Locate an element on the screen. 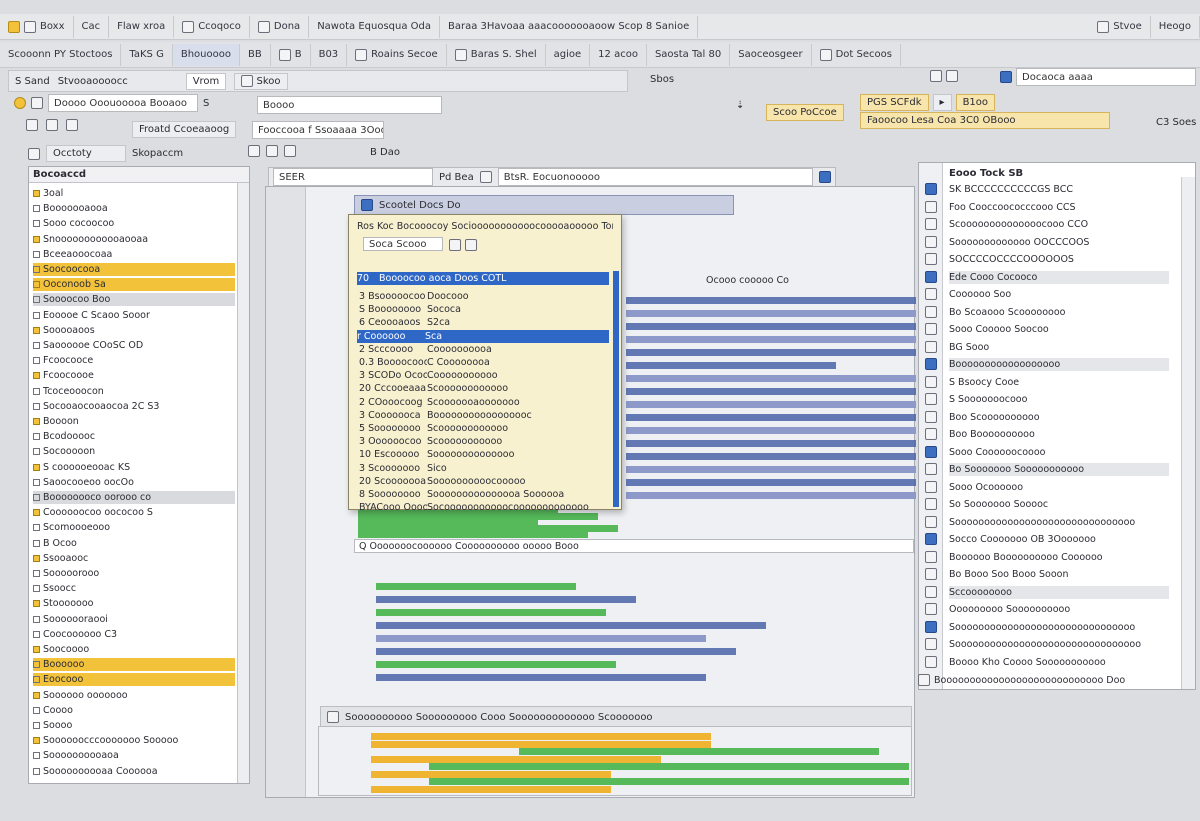 The image size is (1200, 821). popup-item: 2 COooocoog Scooooooaooooooo is located at coordinates (486, 402).